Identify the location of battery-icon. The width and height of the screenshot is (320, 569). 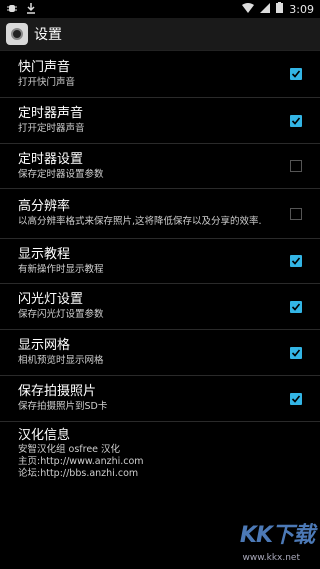
(280, 9).